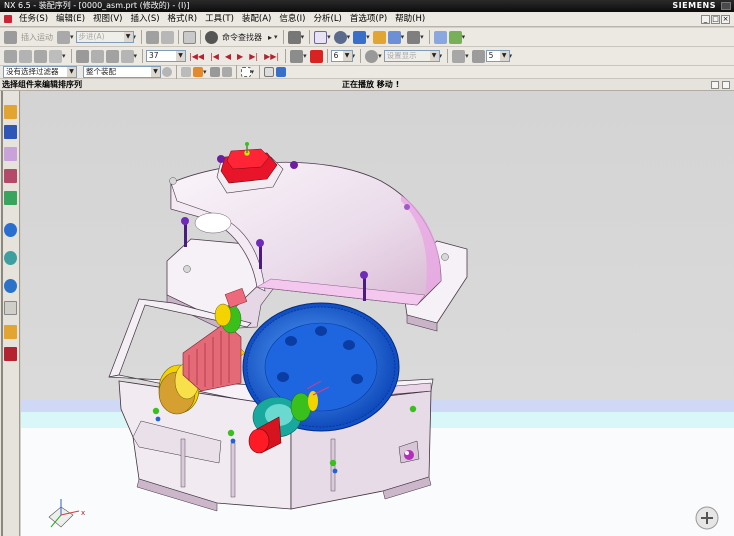 The height and width of the screenshot is (536, 734). What do you see at coordinates (726, 6) in the screenshot?
I see `window-control-button` at bounding box center [726, 6].